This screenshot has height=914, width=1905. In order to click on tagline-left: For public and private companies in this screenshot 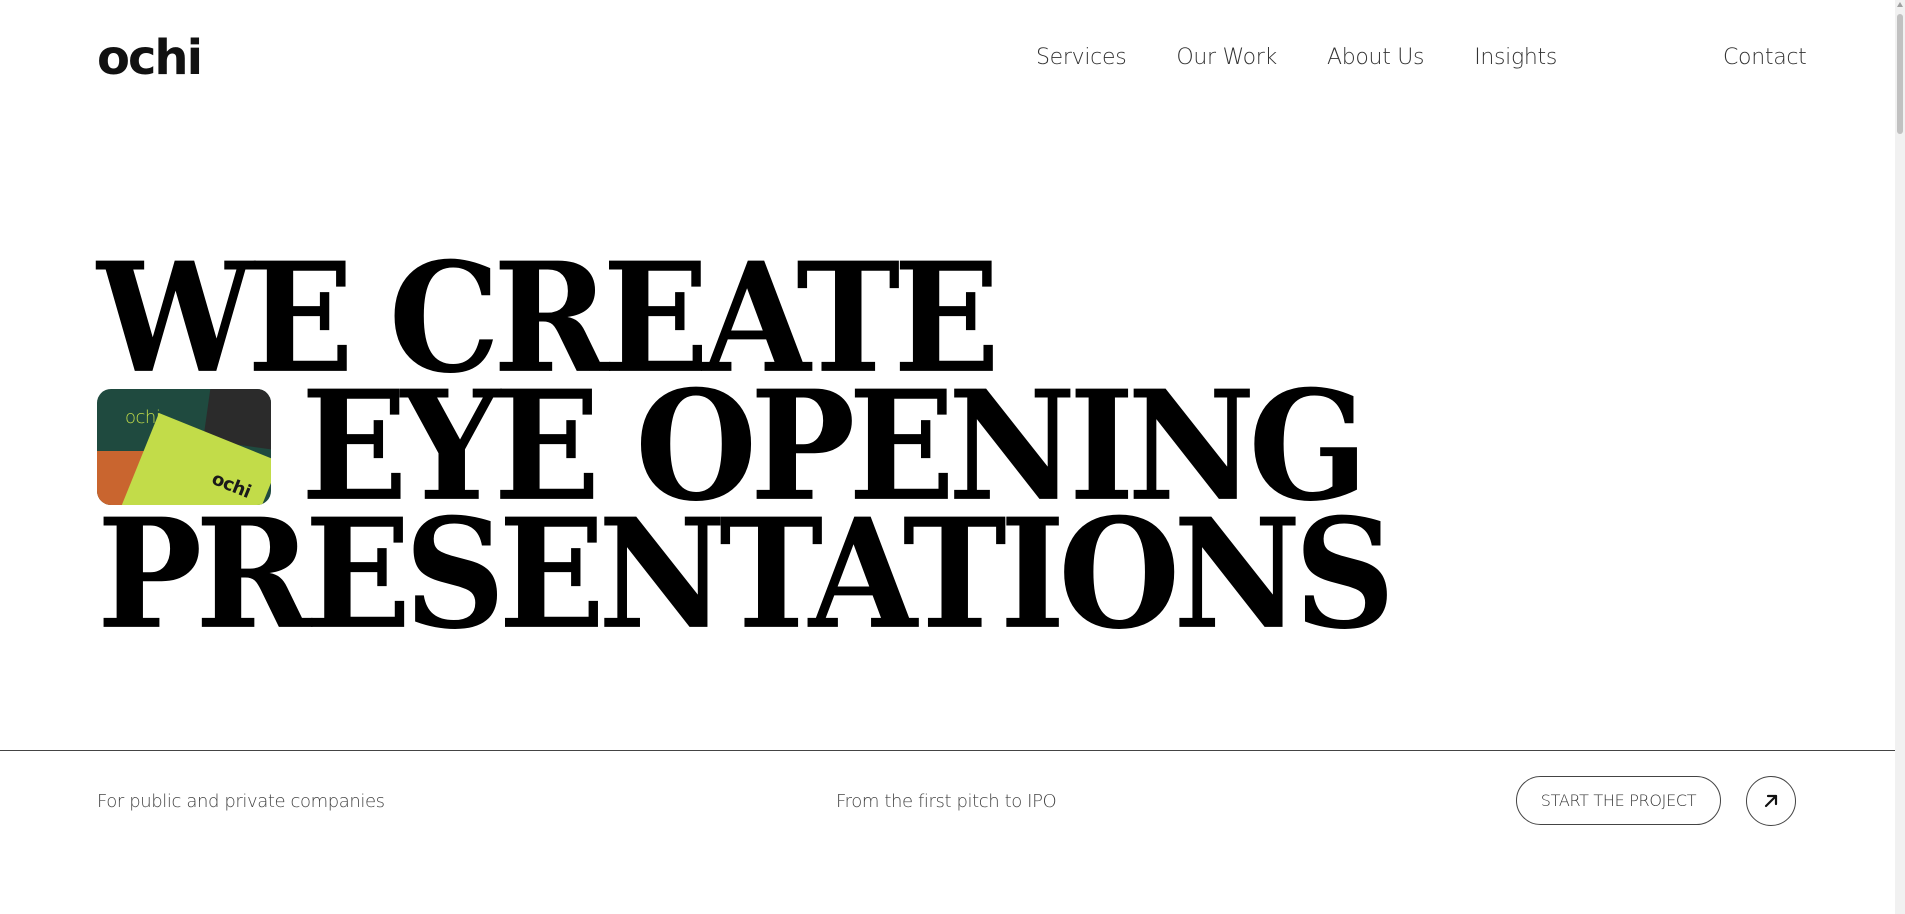, I will do `click(241, 801)`.